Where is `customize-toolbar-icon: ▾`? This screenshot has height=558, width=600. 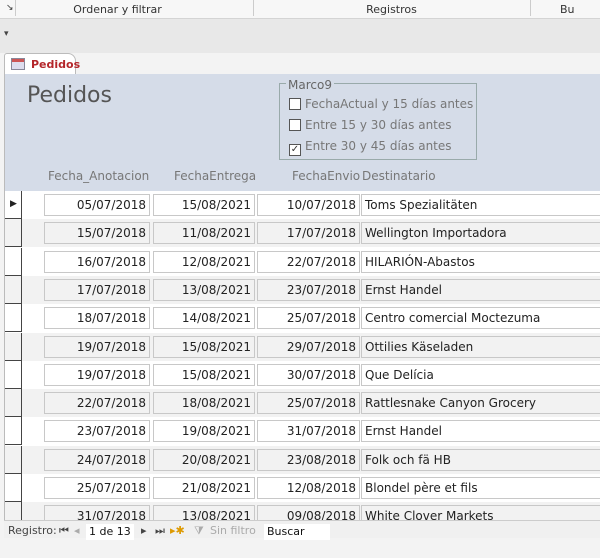
customize-toolbar-icon: ▾ is located at coordinates (6, 34).